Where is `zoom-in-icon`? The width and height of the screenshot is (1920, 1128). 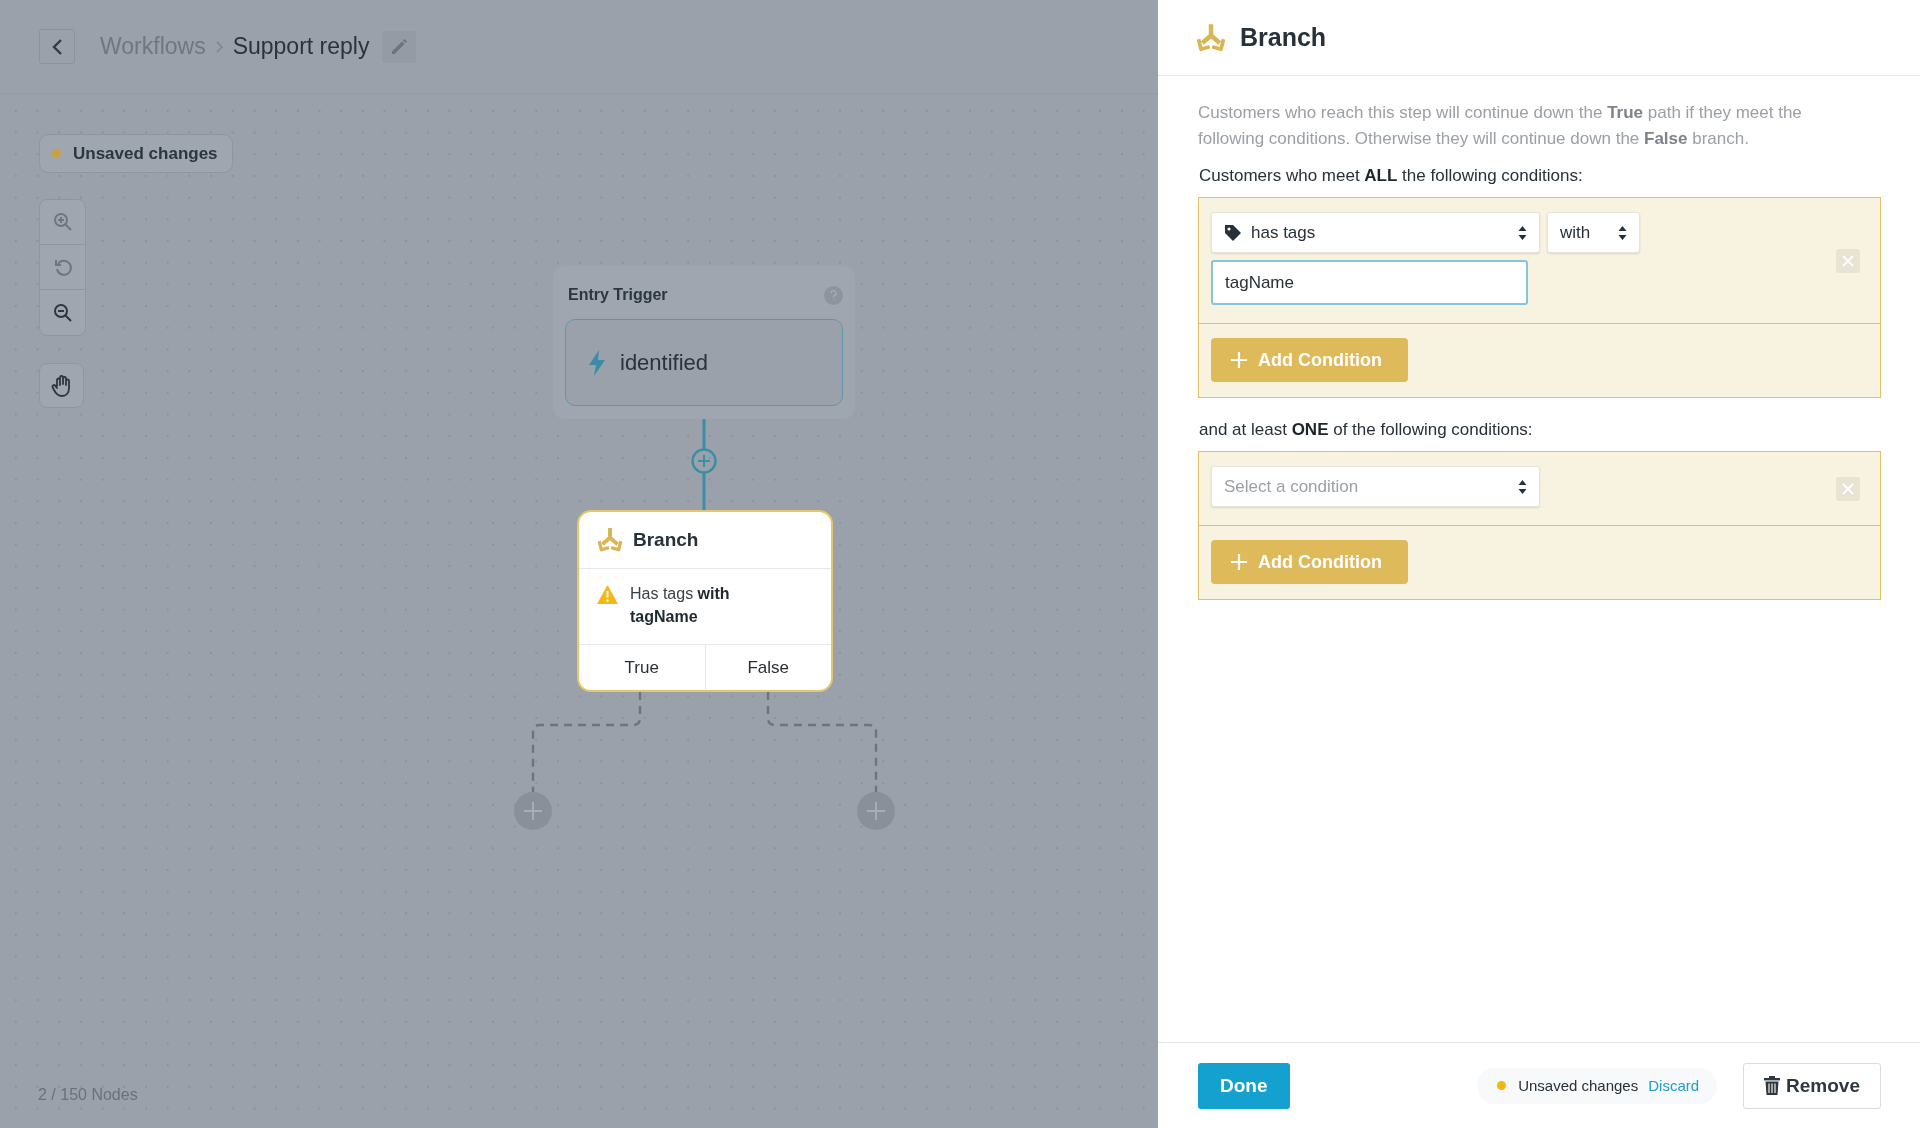 zoom-in-icon is located at coordinates (62, 222).